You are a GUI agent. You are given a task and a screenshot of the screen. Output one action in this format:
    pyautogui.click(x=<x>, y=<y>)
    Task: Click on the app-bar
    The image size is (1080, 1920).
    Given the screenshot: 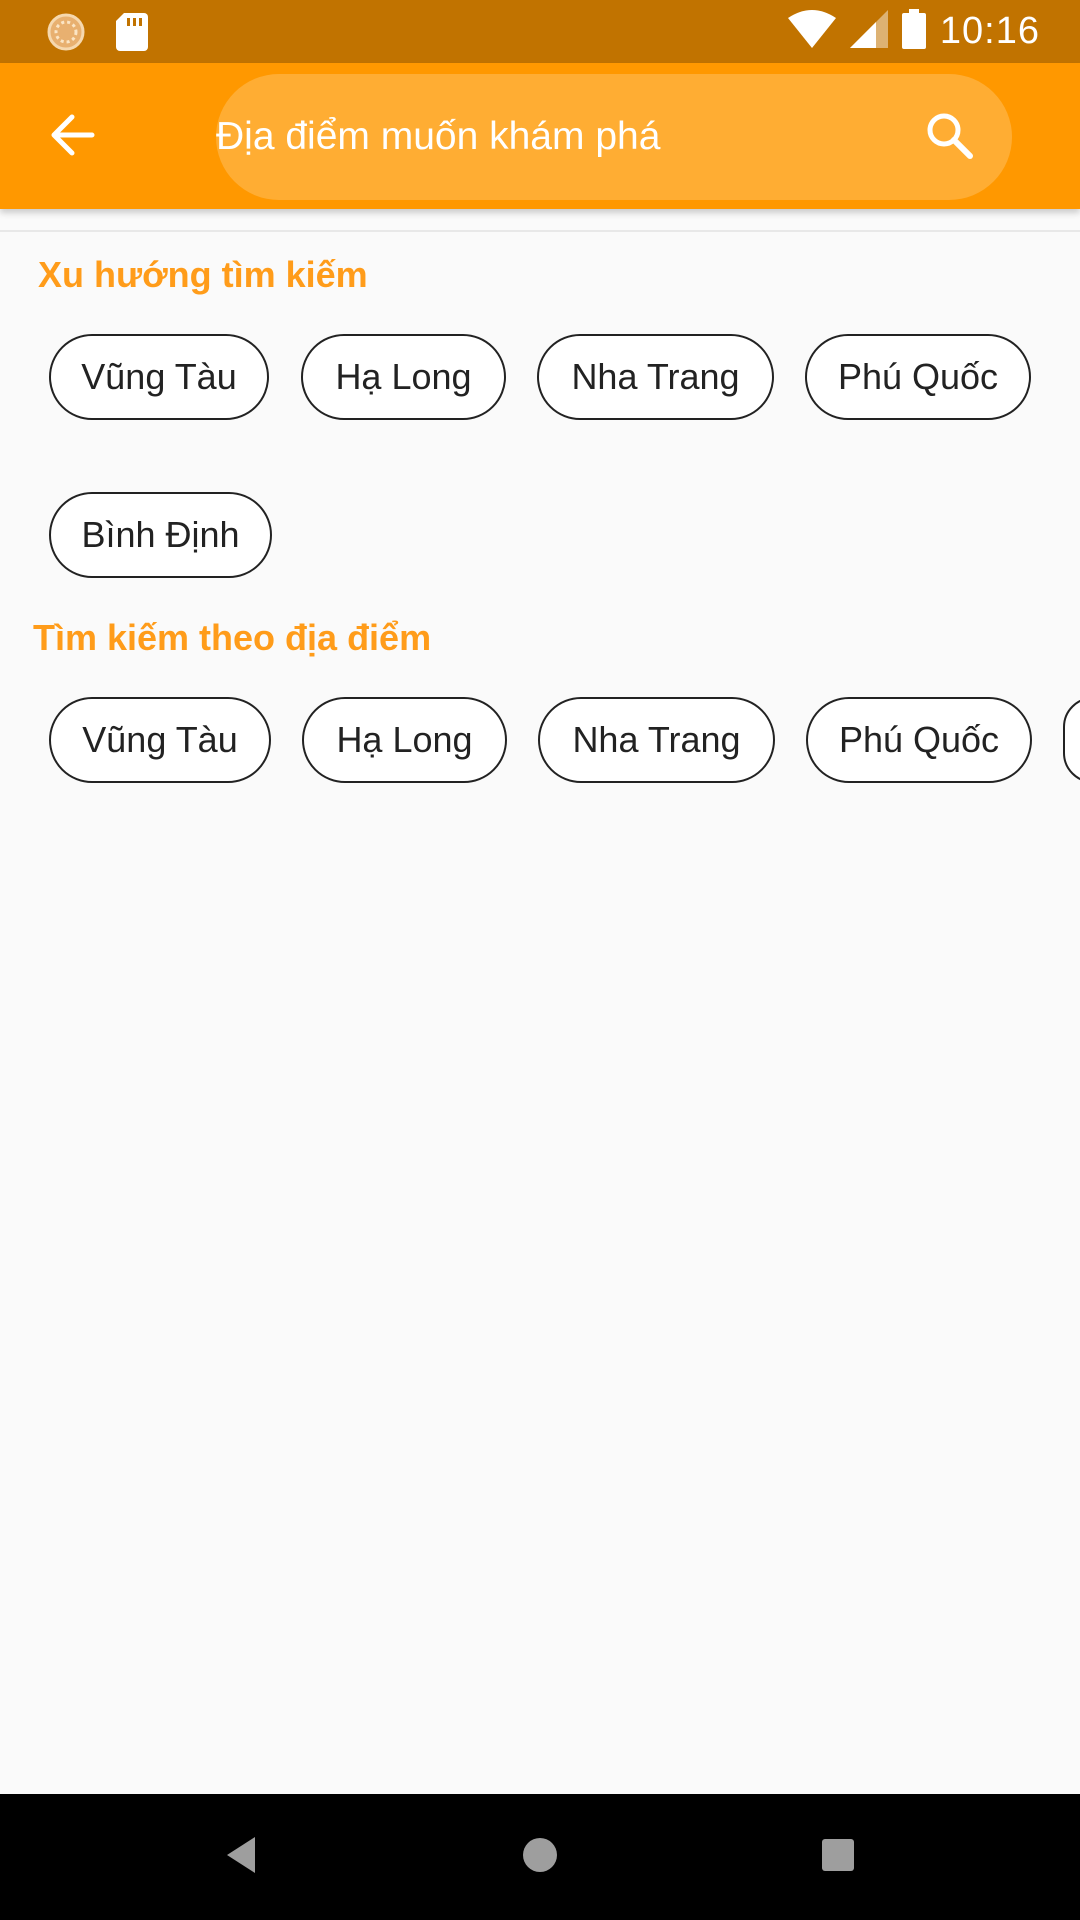 What is the action you would take?
    pyautogui.click(x=540, y=136)
    